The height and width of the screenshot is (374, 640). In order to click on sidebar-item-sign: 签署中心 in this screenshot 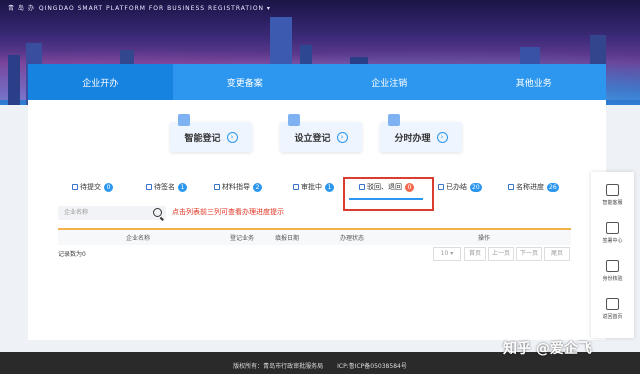, I will do `click(612, 233)`.